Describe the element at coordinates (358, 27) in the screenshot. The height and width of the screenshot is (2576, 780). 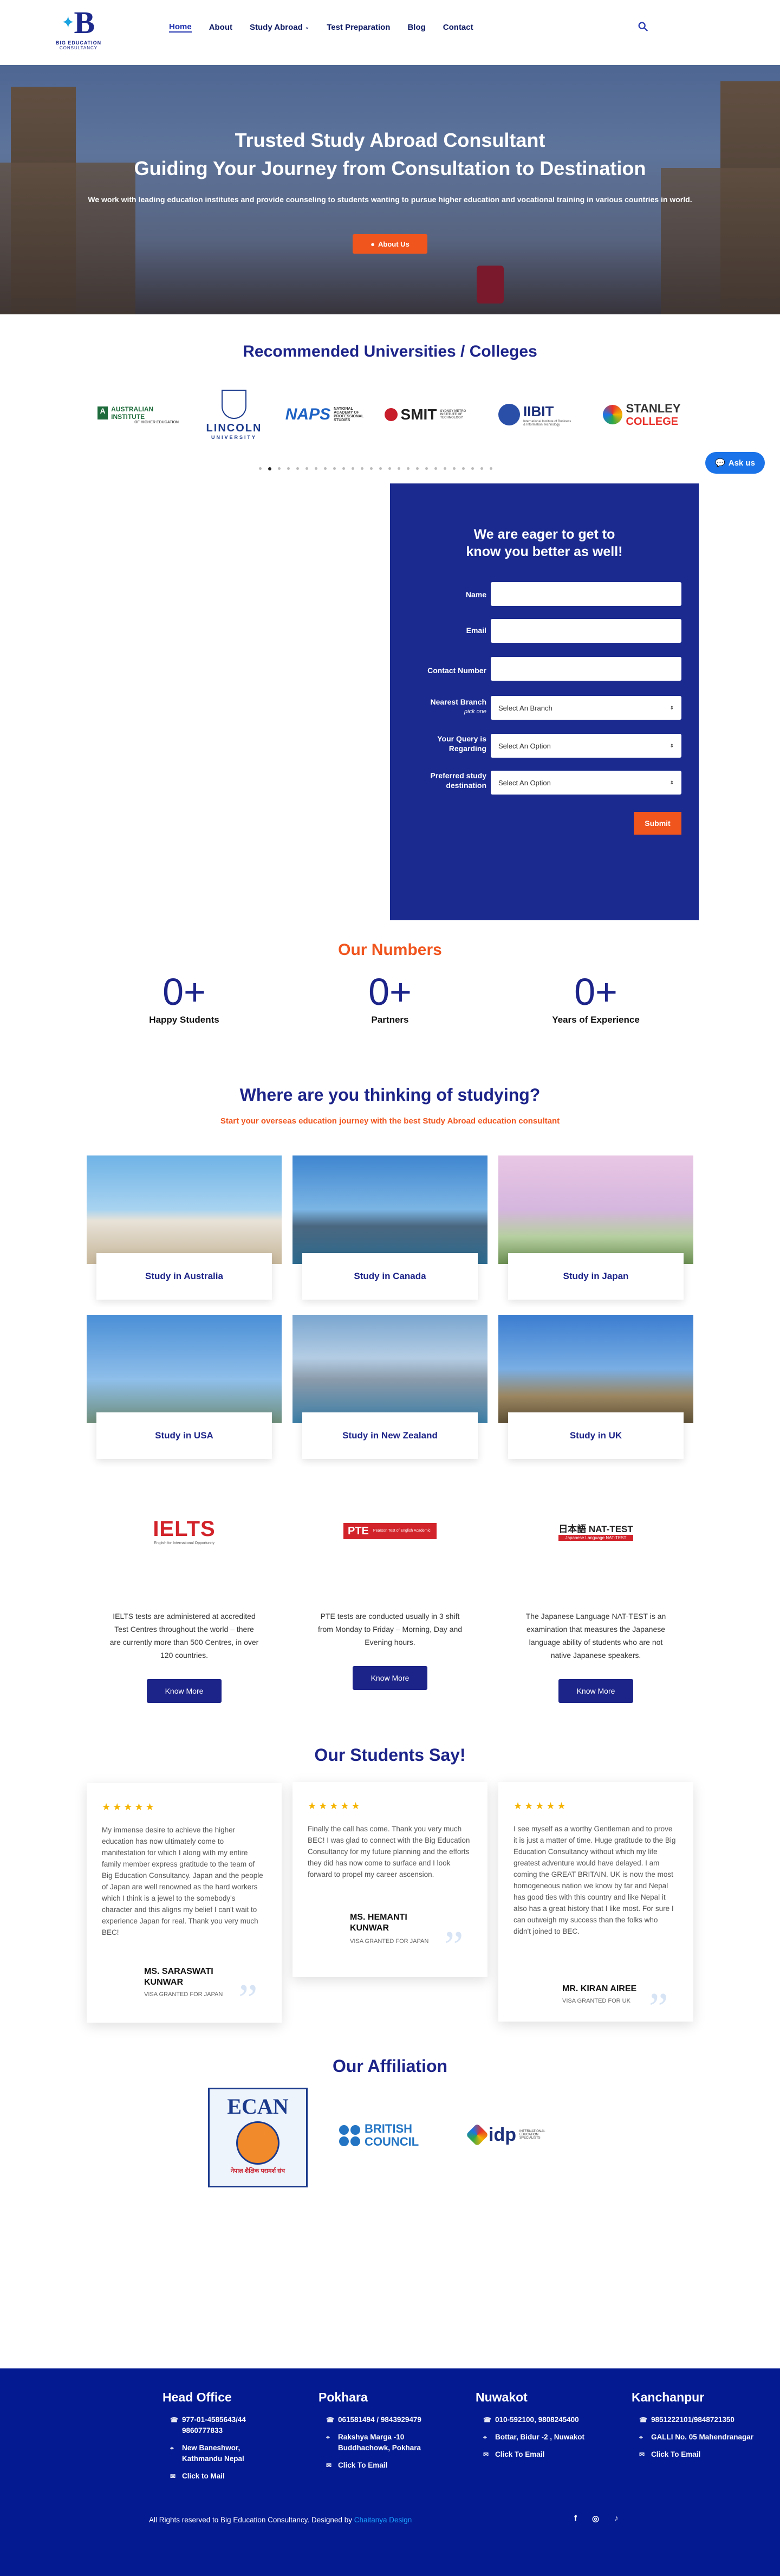
I see `nav-test-preparation: Test Preparation` at that location.